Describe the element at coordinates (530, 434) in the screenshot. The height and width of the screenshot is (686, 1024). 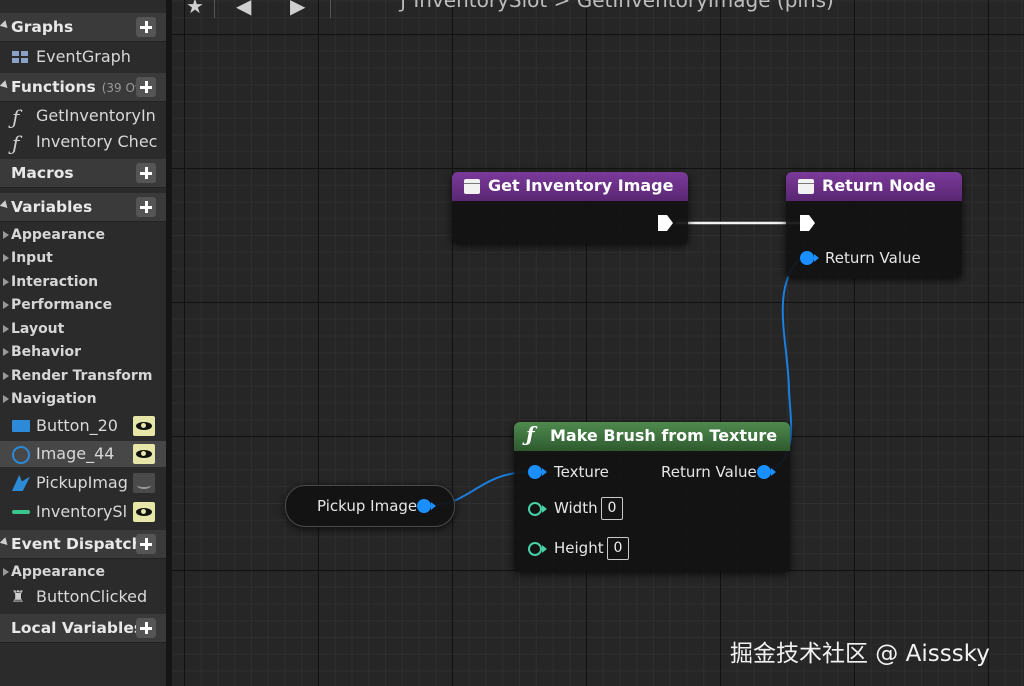
I see `function-icon: ƒ` at that location.